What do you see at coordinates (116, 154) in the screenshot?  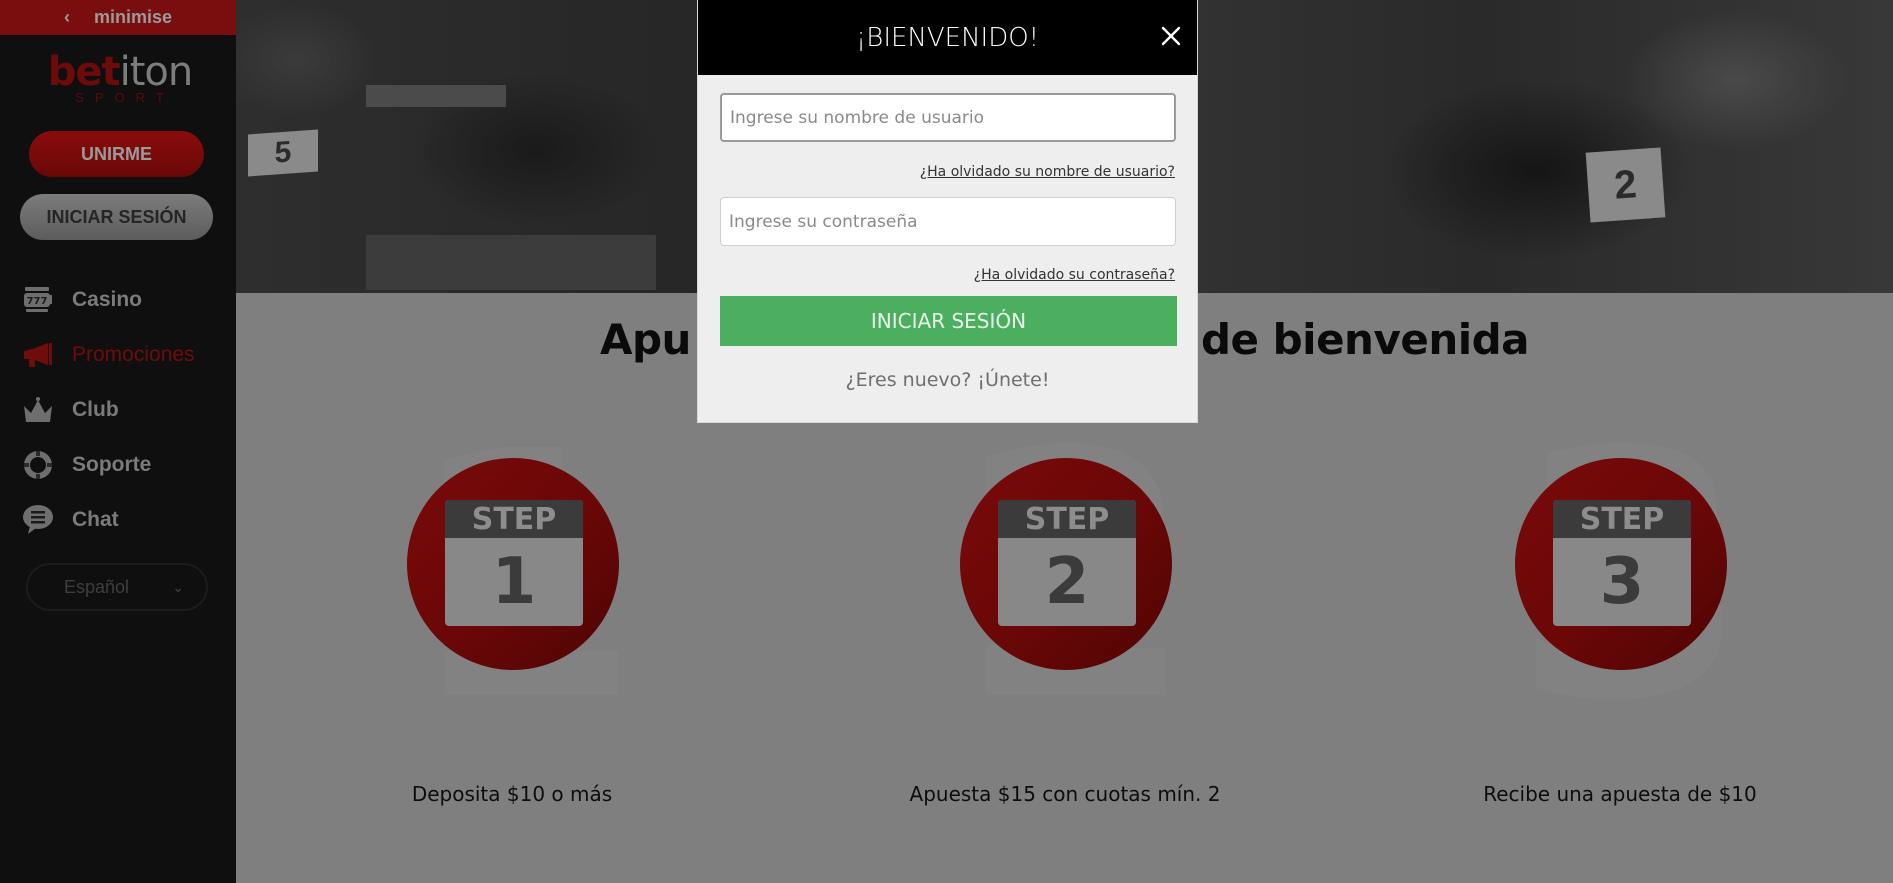 I see `join-button: UNIRME` at bounding box center [116, 154].